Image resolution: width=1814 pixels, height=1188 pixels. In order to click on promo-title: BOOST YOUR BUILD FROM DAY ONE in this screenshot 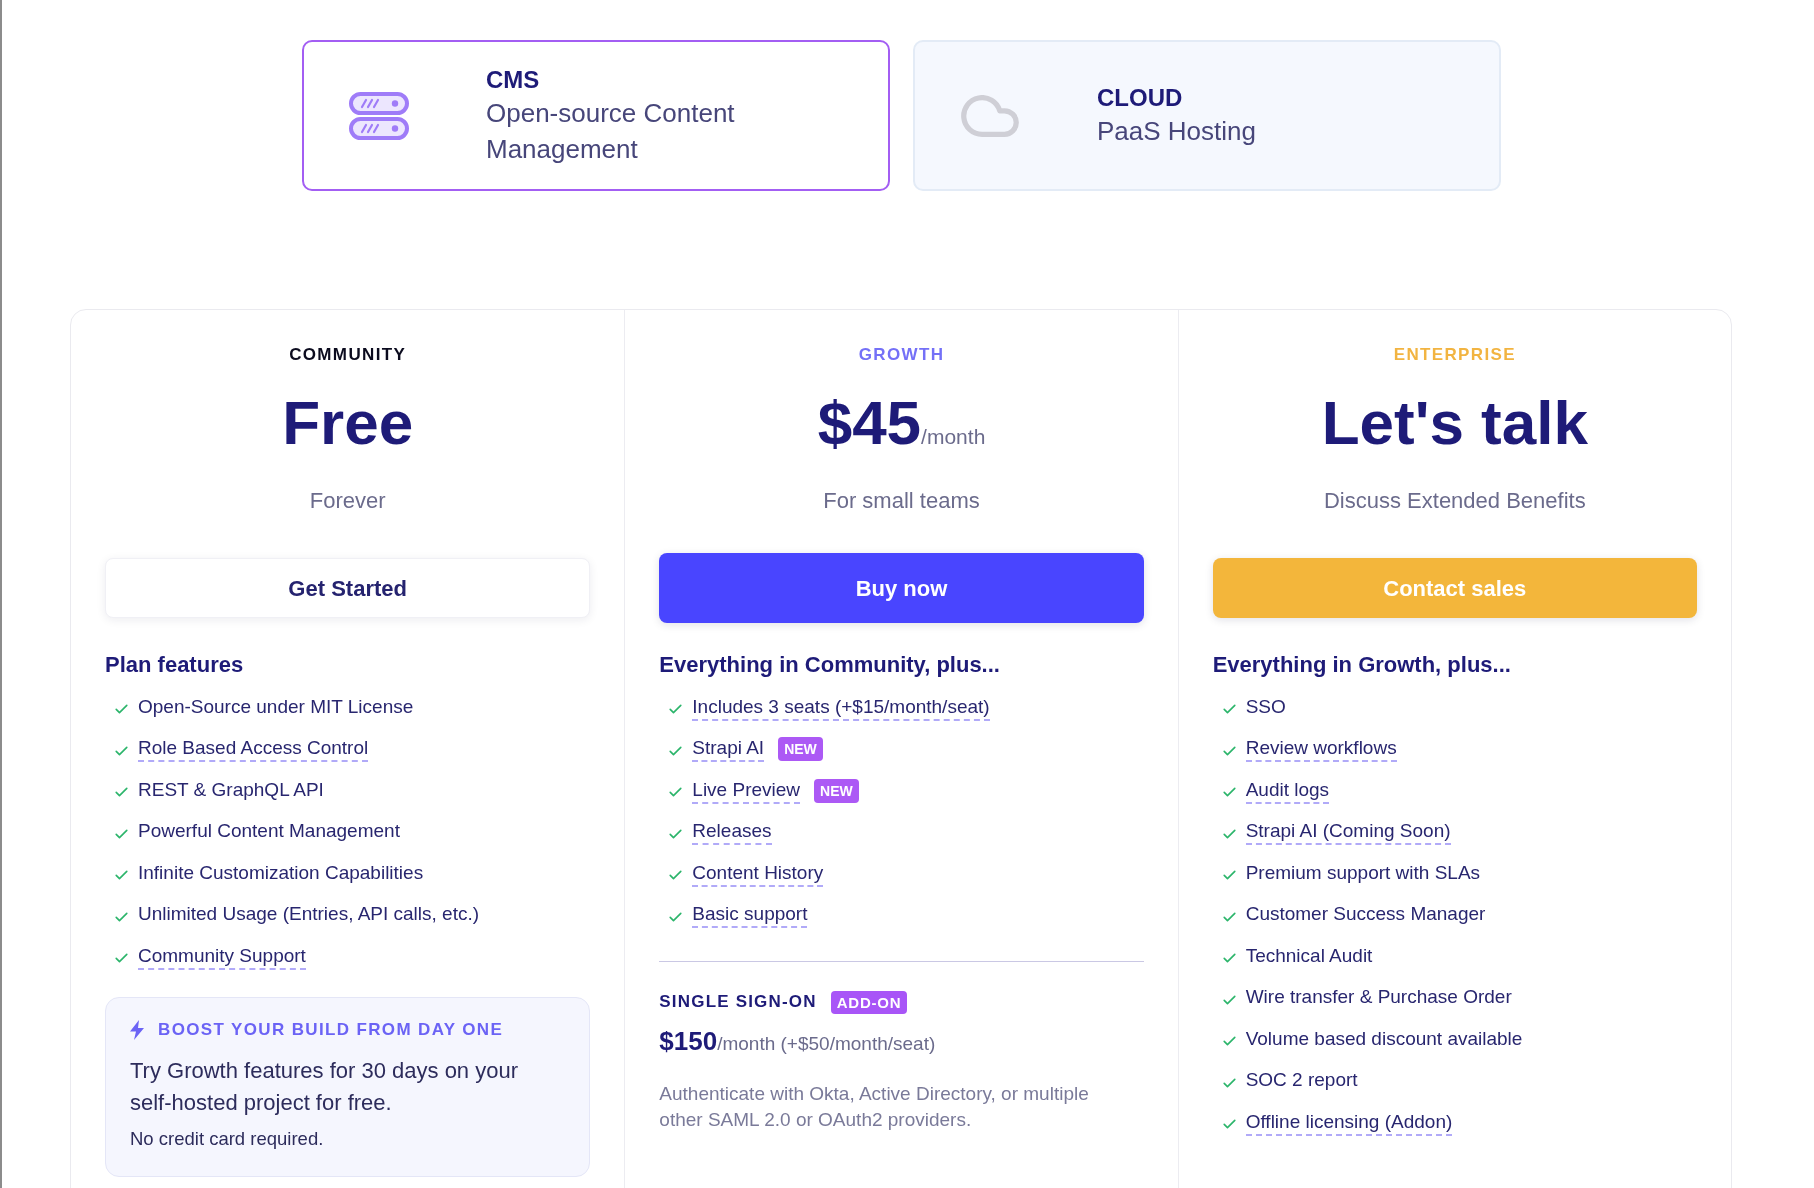, I will do `click(331, 1029)`.